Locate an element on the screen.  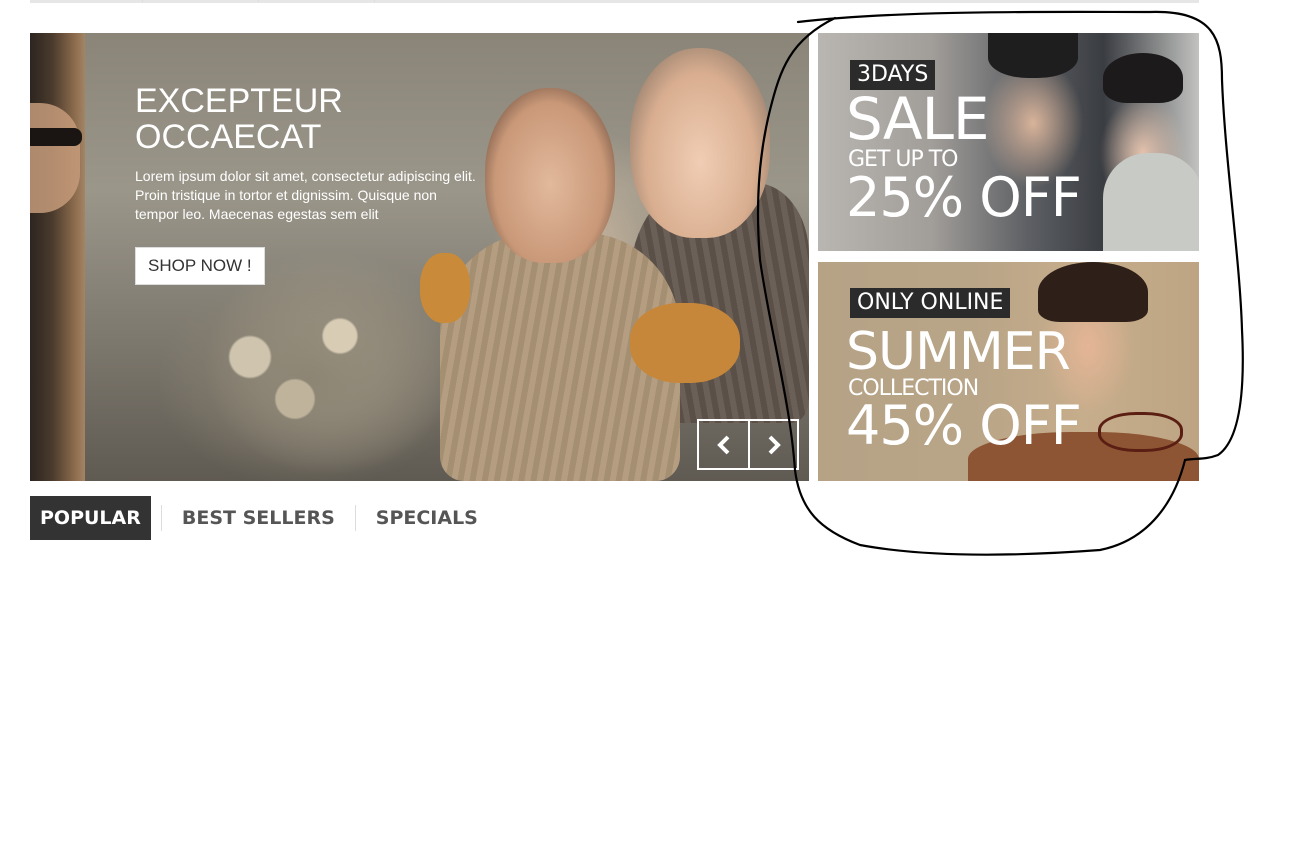
top-nav-border is located at coordinates (614, 1).